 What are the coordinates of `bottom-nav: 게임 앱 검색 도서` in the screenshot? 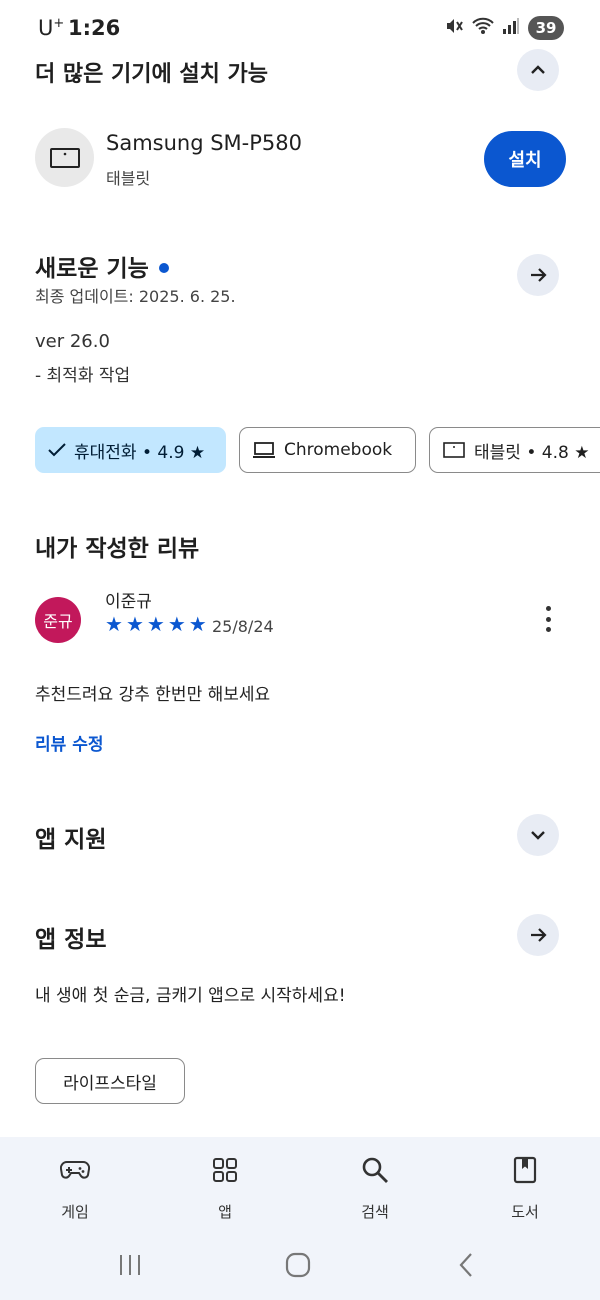 It's located at (300, 1184).